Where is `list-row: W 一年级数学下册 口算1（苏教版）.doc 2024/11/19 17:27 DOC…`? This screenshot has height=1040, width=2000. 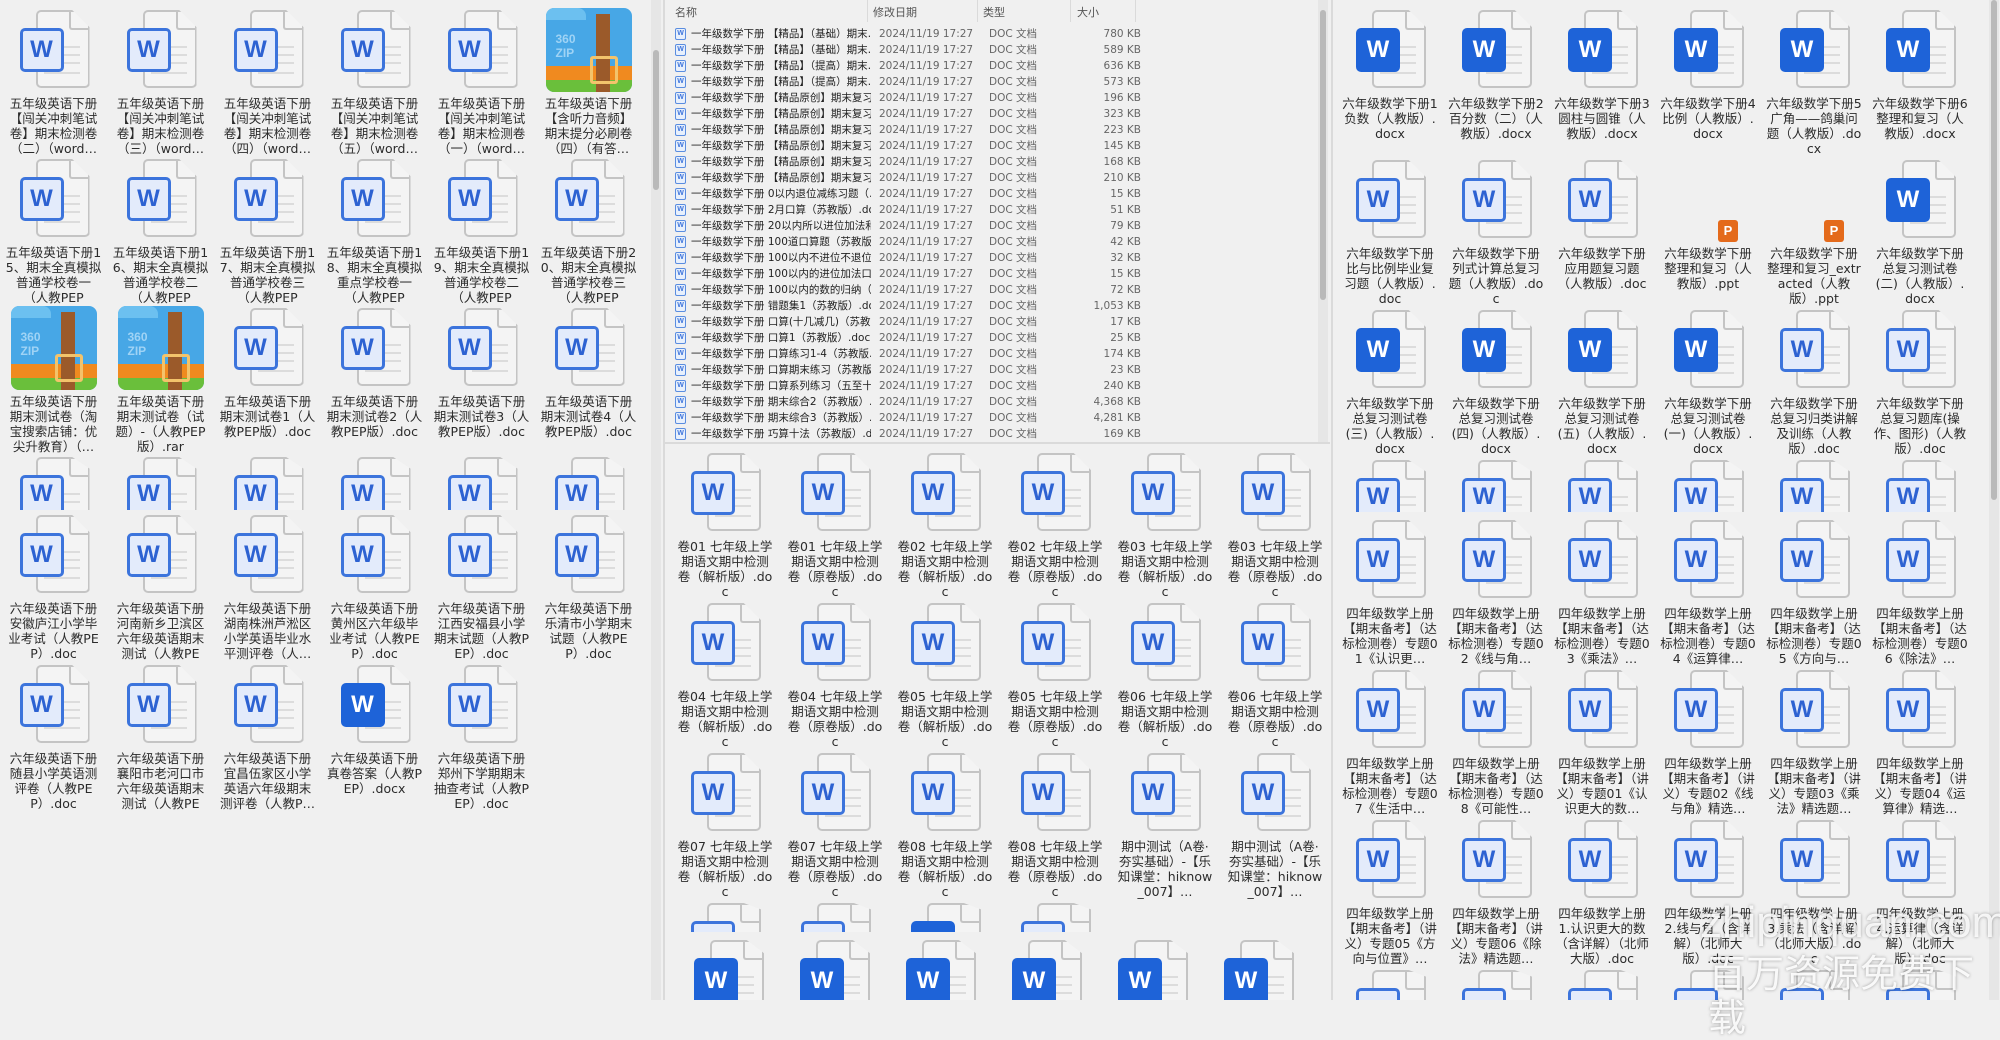
list-row: W 一年级数学下册 口算1（苏教版）.doc 2024/11/19 17:27 DOC… is located at coordinates (991, 338).